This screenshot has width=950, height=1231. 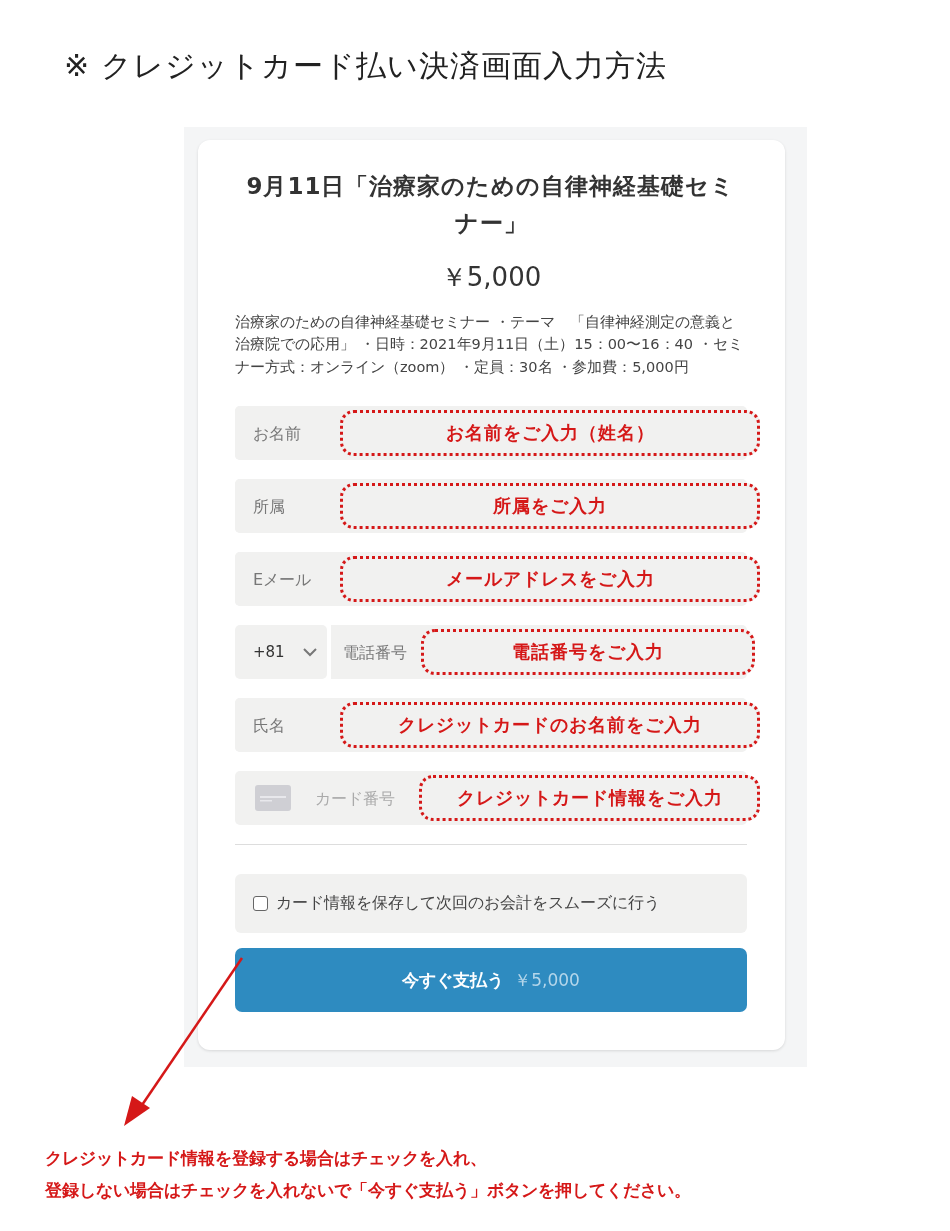 I want to click on annotation-tooltip: 所属をご入力, so click(x=550, y=506).